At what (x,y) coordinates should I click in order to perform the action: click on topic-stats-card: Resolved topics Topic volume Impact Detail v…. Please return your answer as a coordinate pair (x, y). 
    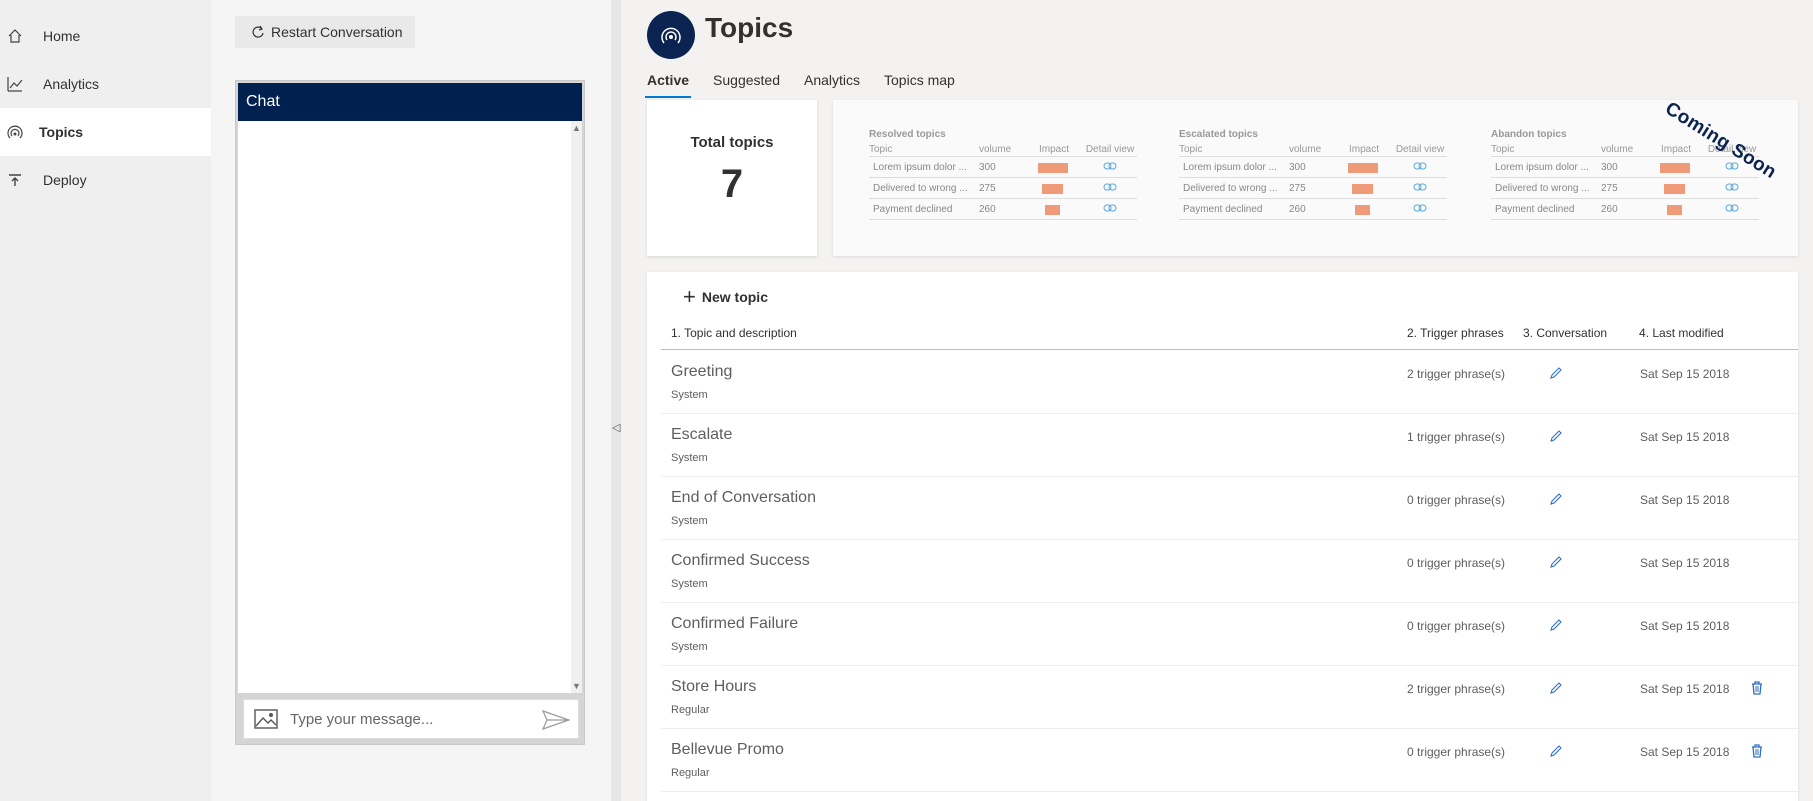
    Looking at the image, I should click on (1315, 178).